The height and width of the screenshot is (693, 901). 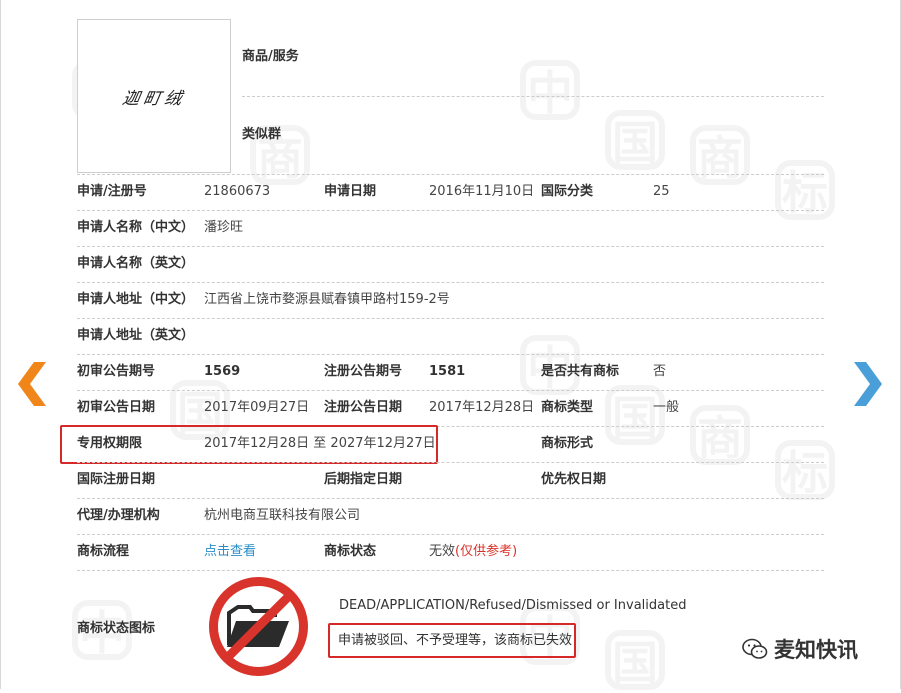 I want to click on reg-no-label: 申请/注册号, so click(x=112, y=191).